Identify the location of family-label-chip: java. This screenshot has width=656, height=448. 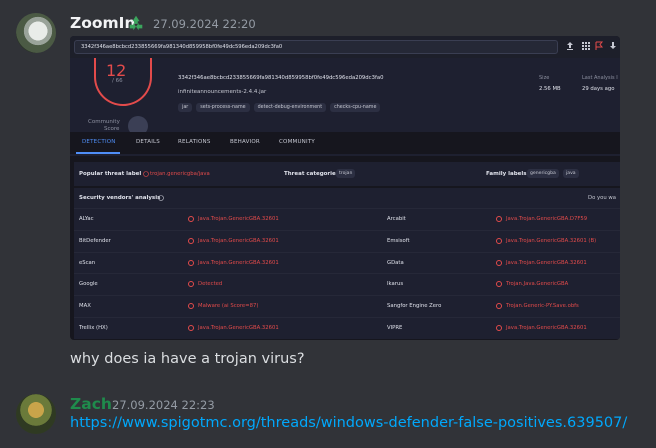
(571, 173).